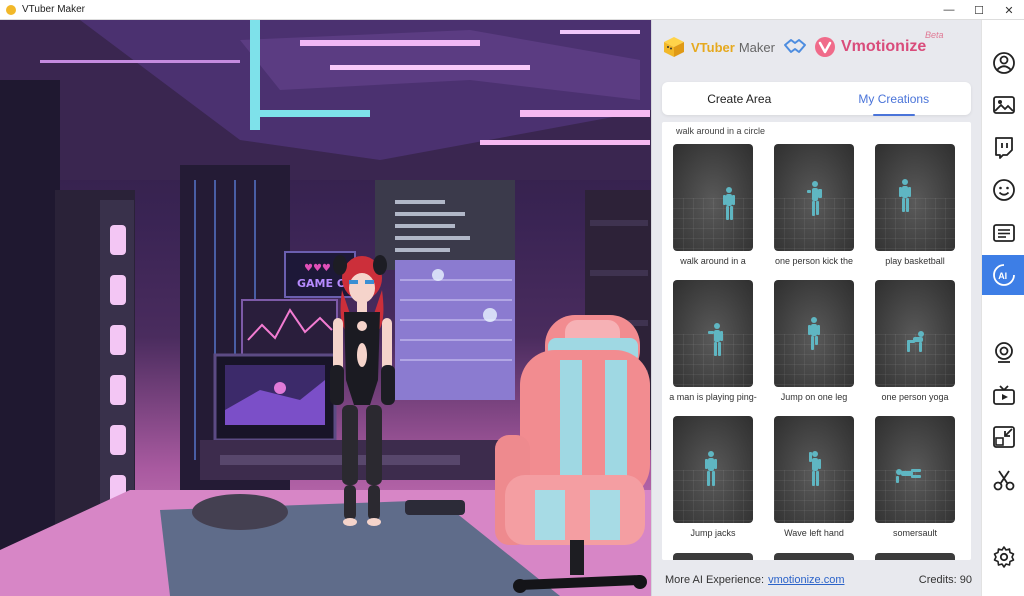 This screenshot has height=596, width=1024. I want to click on twitch-tool-button, so click(1003, 147).